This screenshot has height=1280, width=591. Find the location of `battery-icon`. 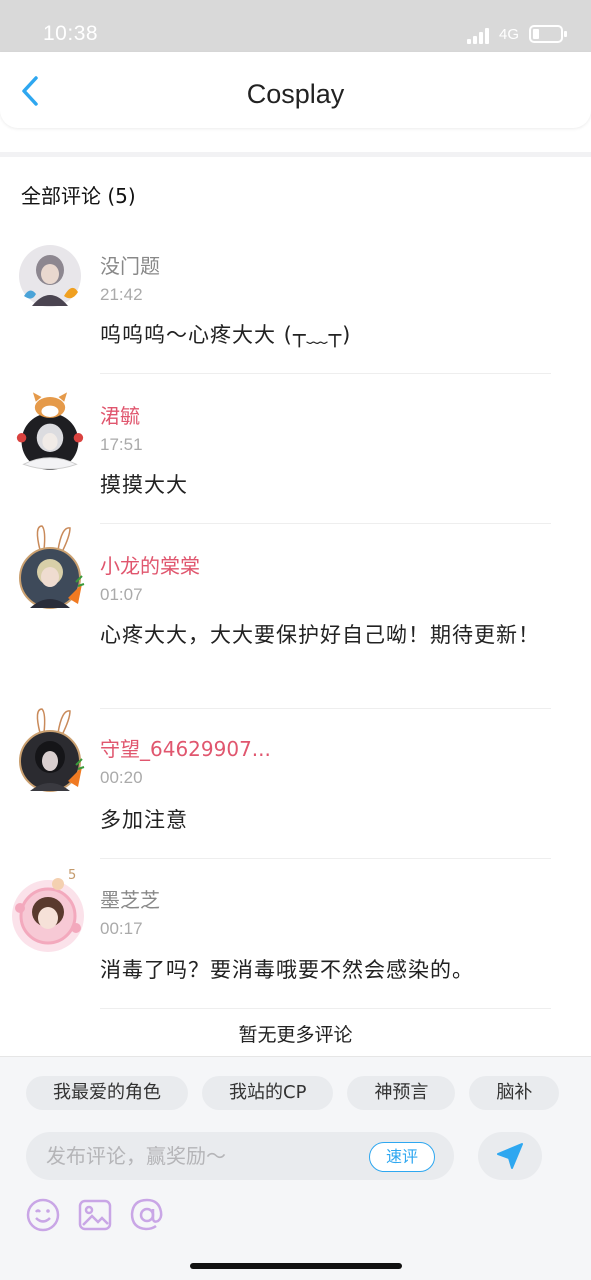

battery-icon is located at coordinates (548, 34).